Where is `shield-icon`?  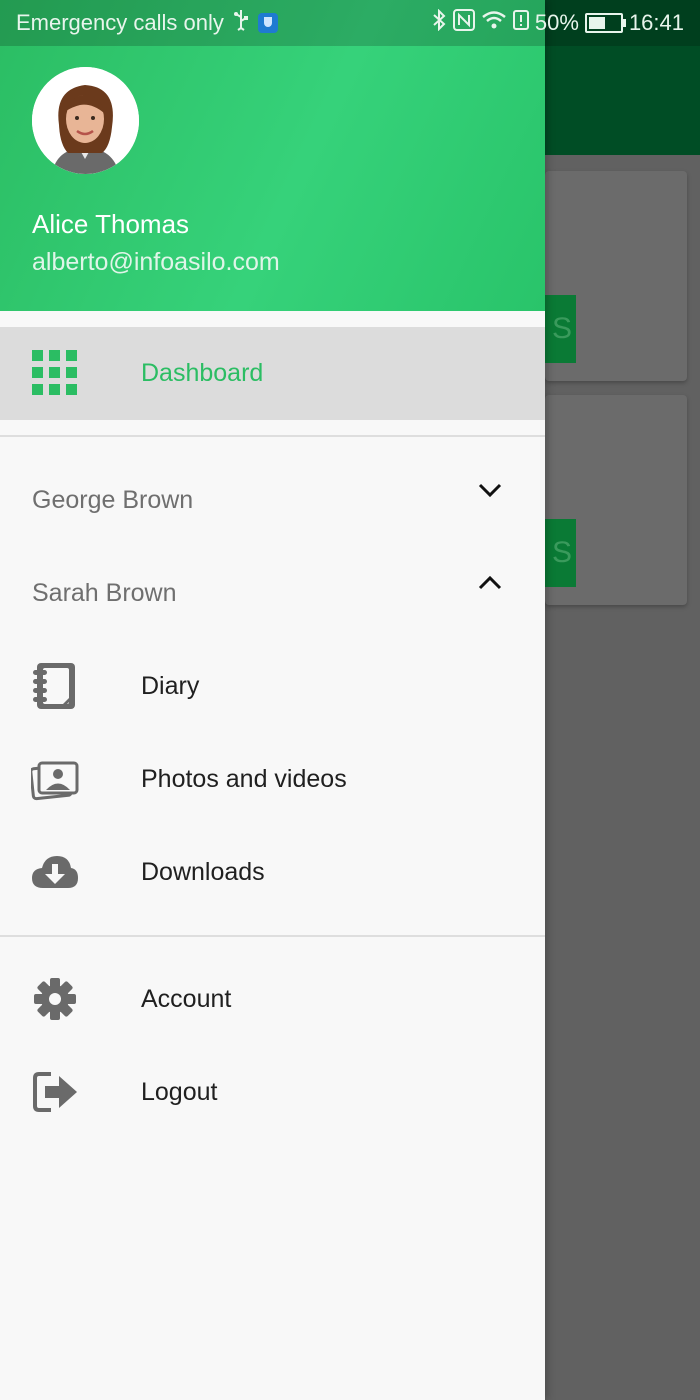 shield-icon is located at coordinates (267, 23).